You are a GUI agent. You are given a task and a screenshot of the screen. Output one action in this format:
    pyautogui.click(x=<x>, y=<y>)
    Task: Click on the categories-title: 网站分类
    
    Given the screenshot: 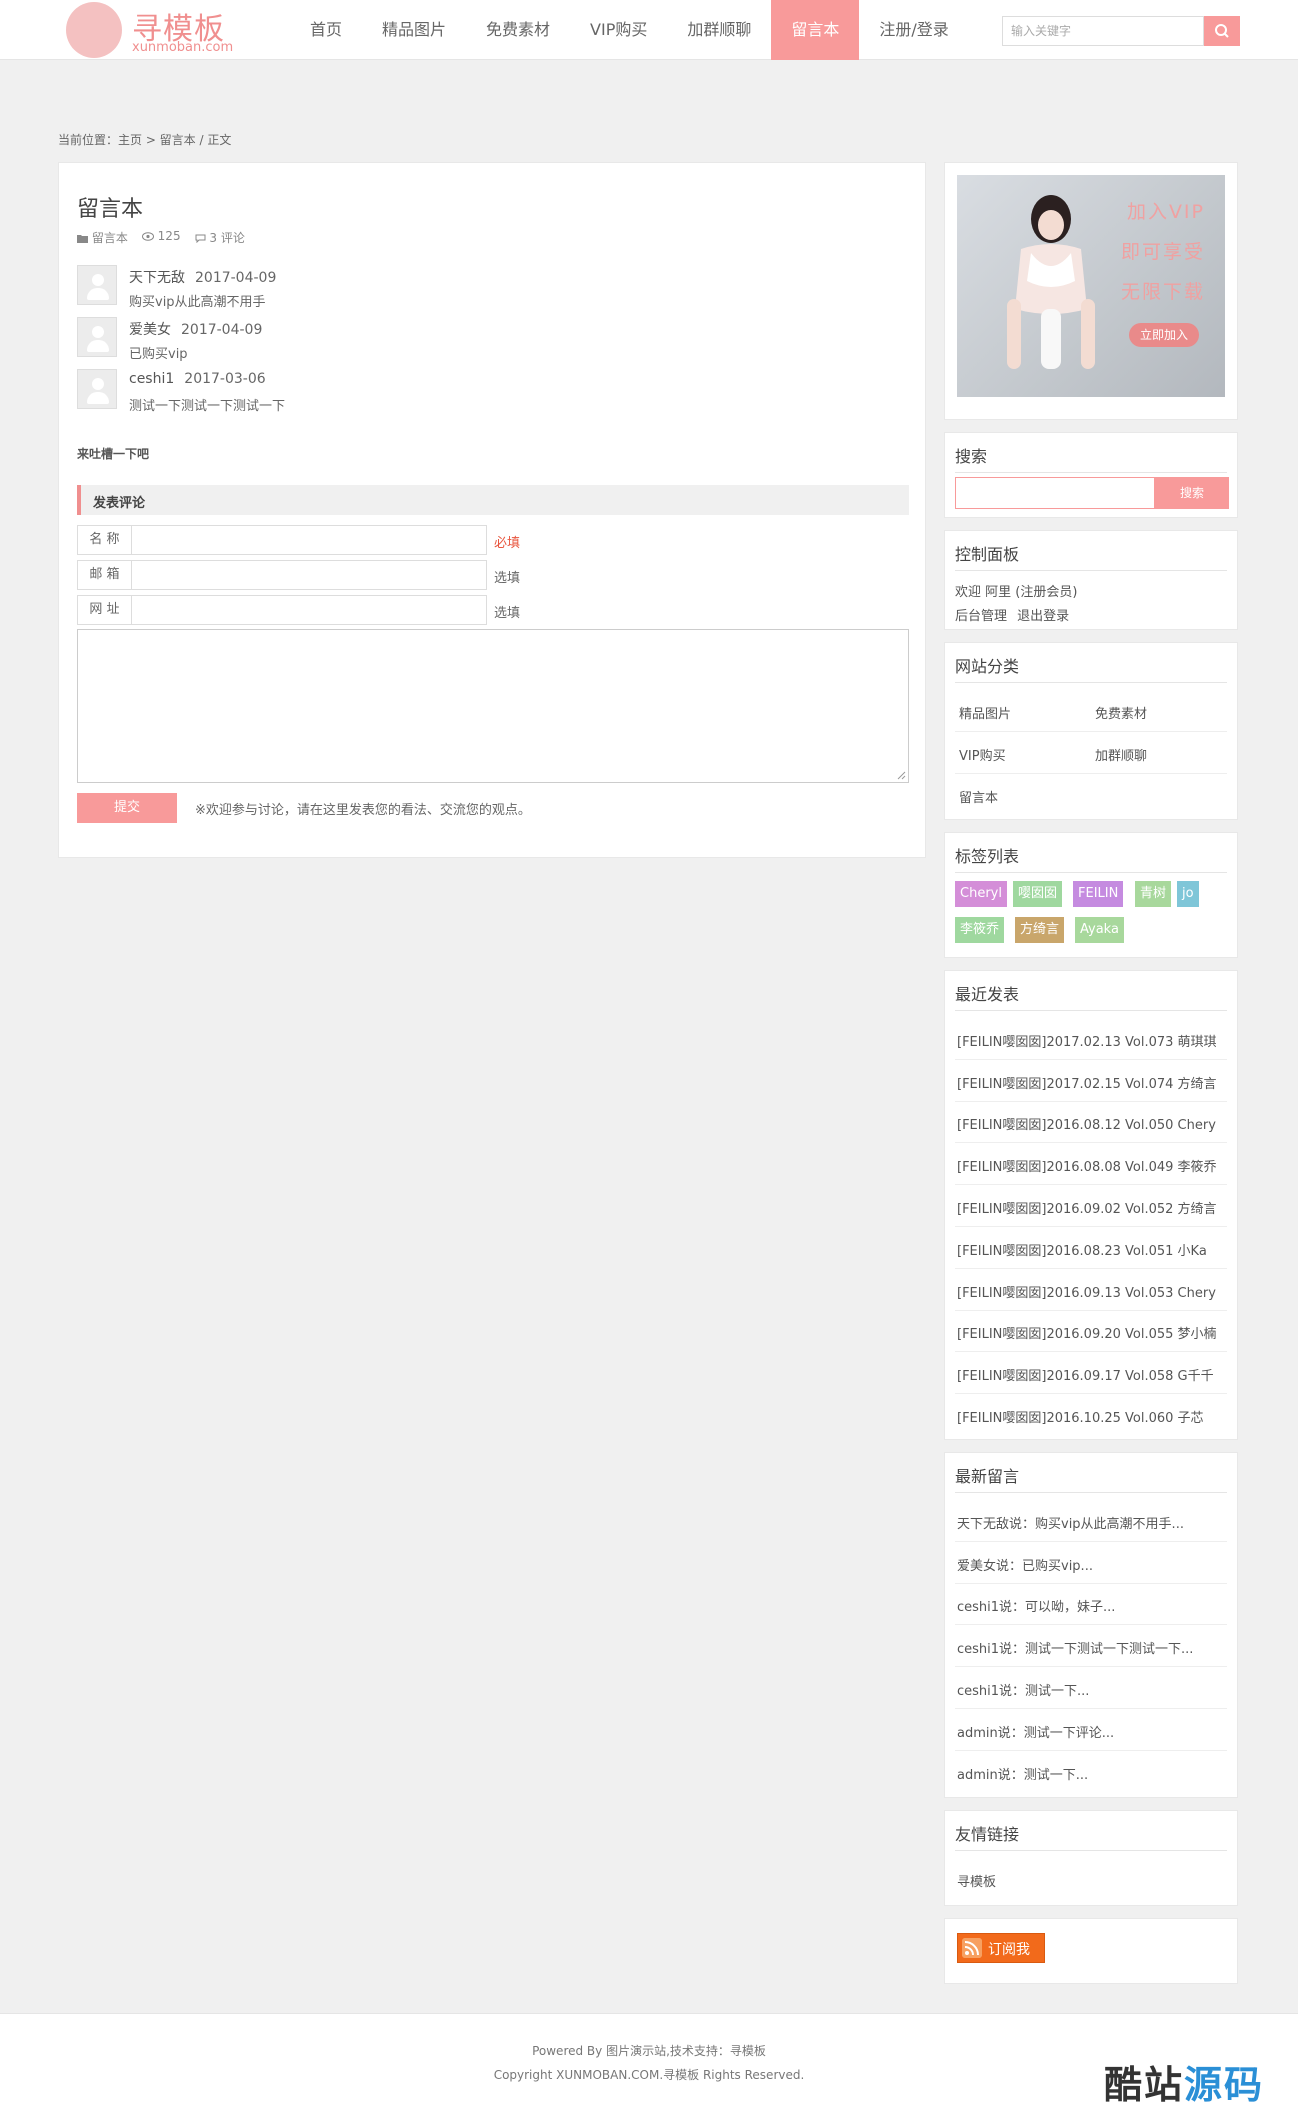 What is the action you would take?
    pyautogui.click(x=1091, y=668)
    